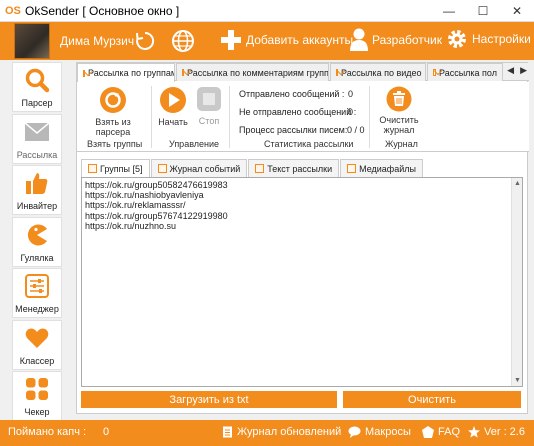 The width and height of the screenshot is (534, 446). What do you see at coordinates (504, 432) in the screenshot?
I see `version-label: Ver : 2.6` at bounding box center [504, 432].